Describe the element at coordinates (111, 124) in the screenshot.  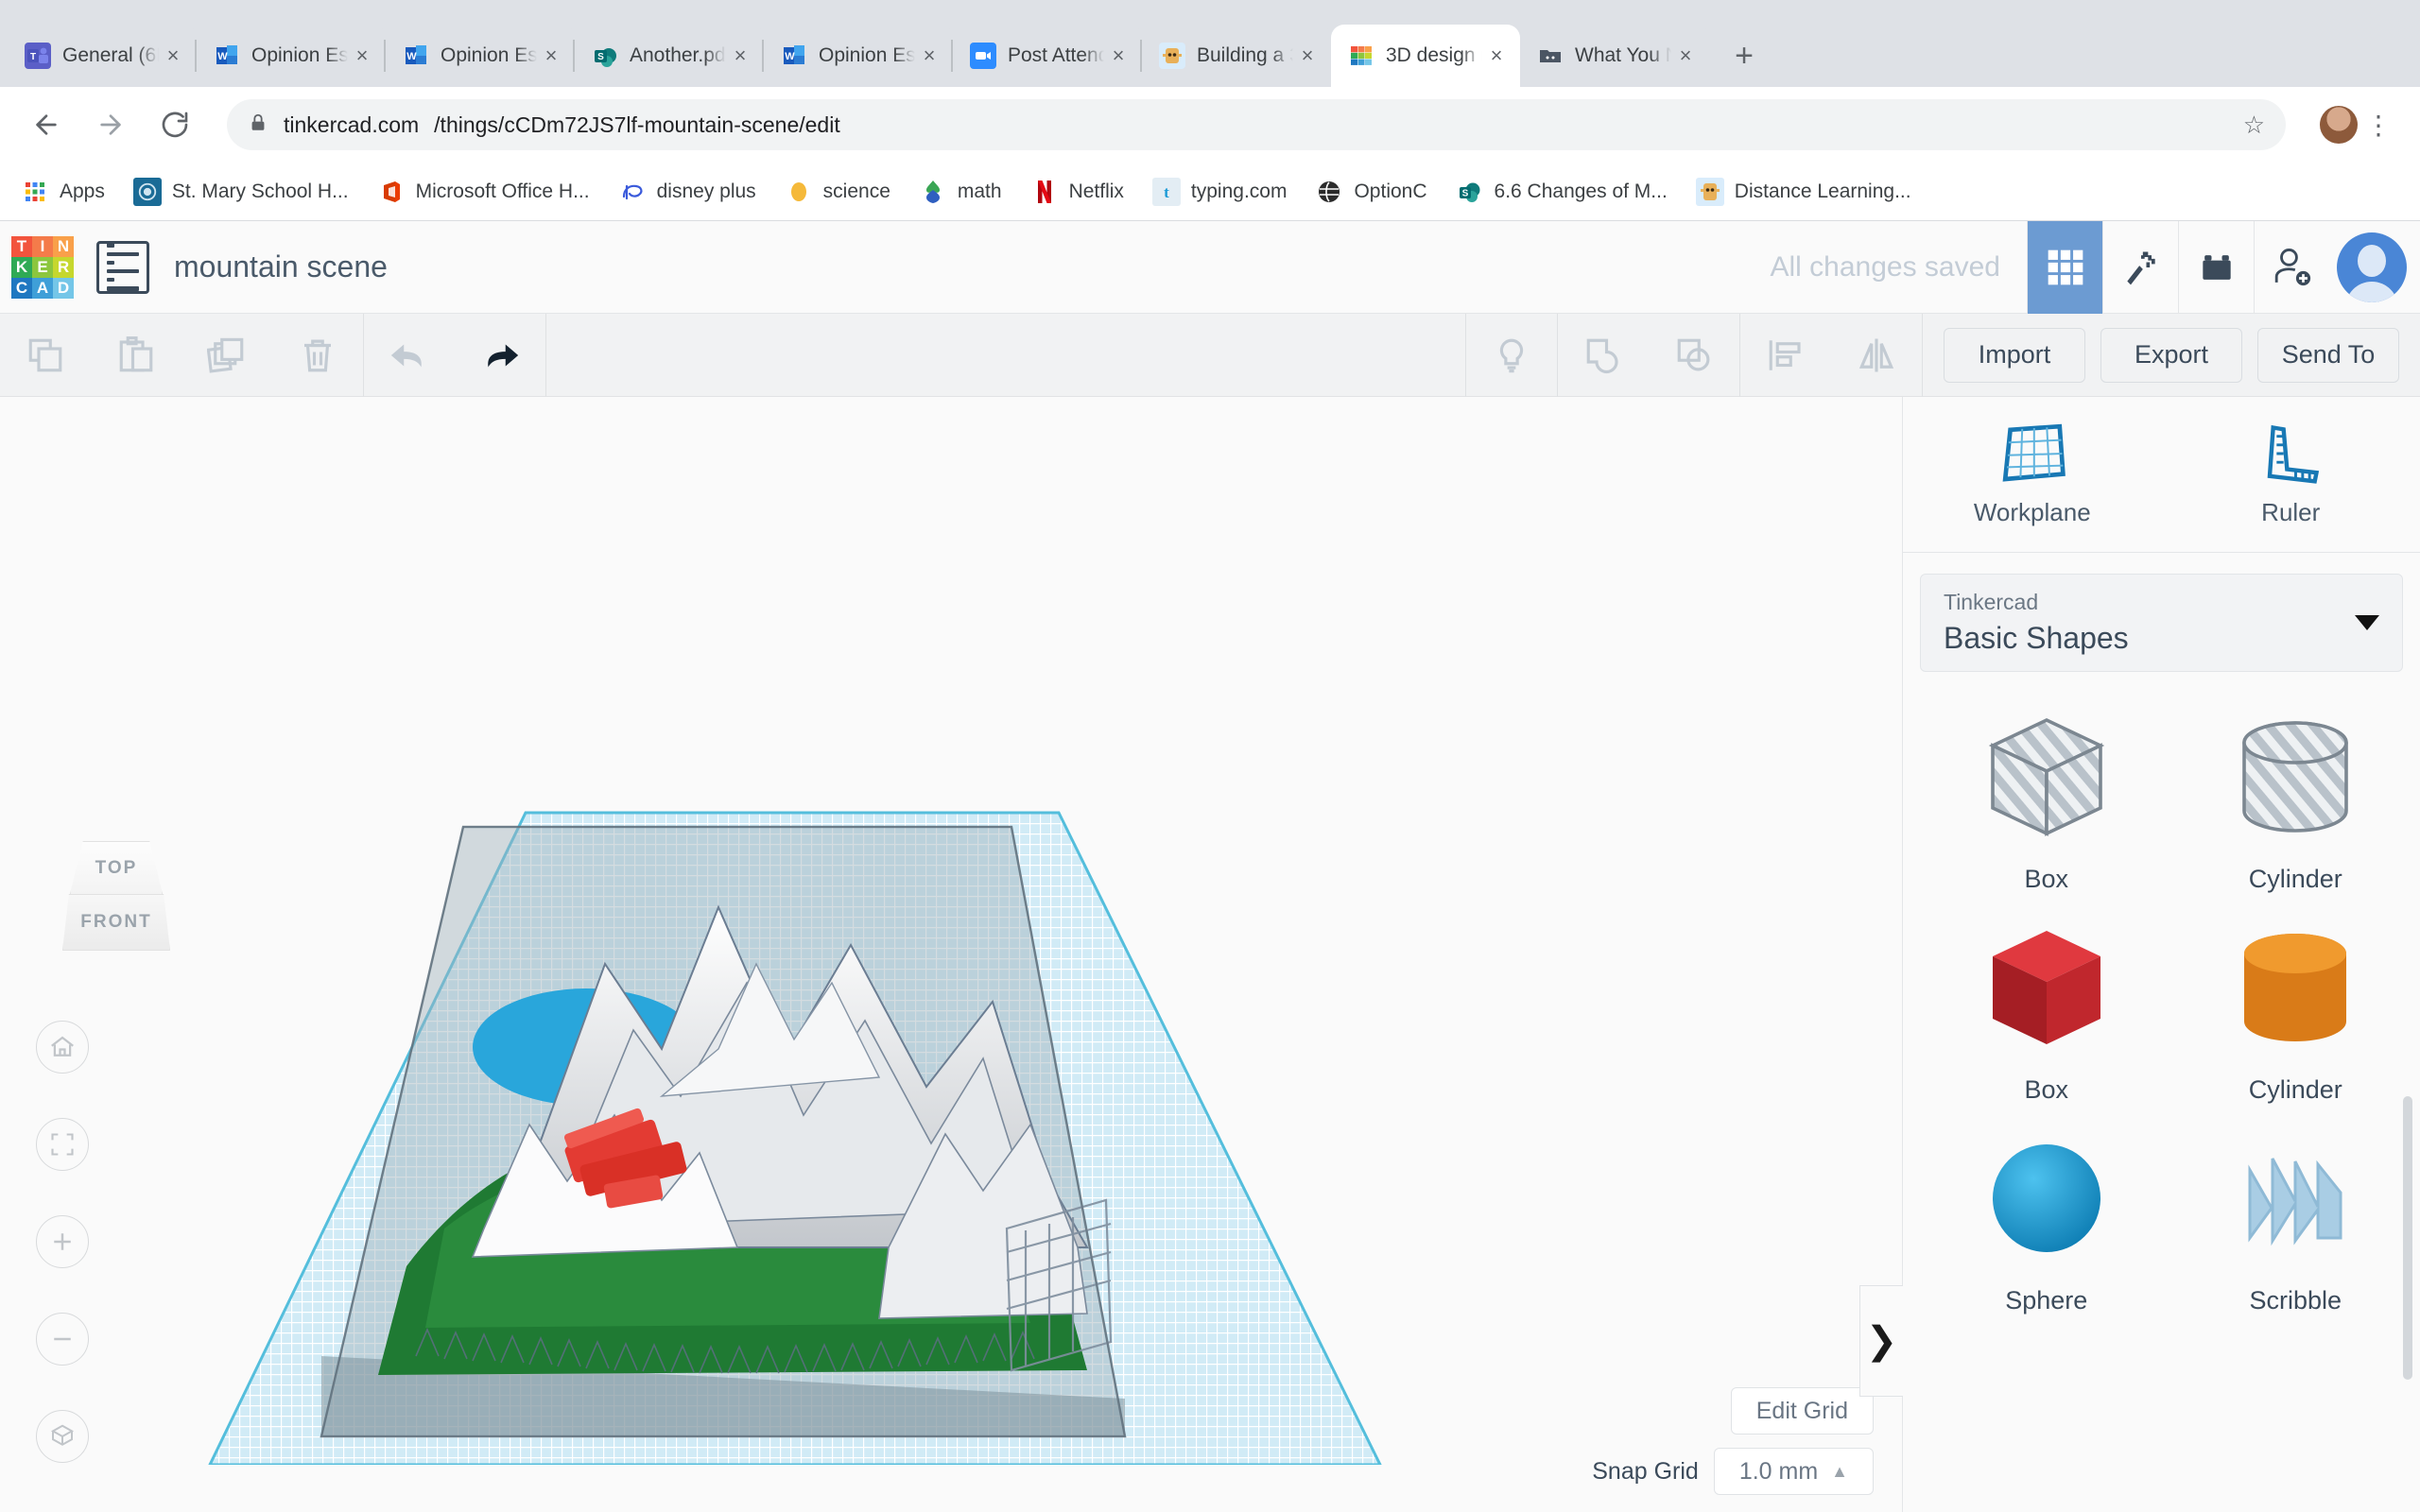
I see `forward-button` at that location.